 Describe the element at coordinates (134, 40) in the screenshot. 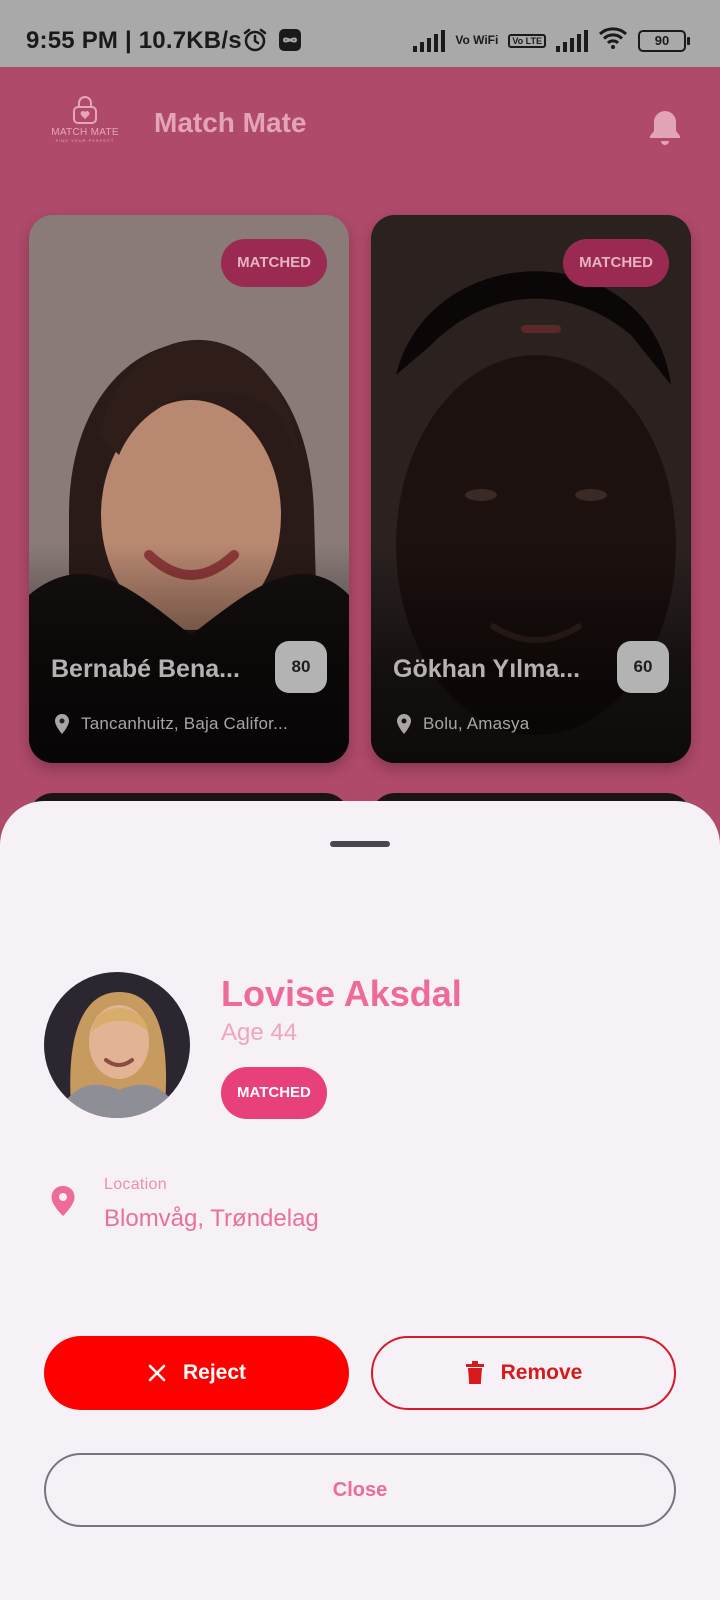

I see `status-time: 9:55 PM | 10.7KB/s` at that location.